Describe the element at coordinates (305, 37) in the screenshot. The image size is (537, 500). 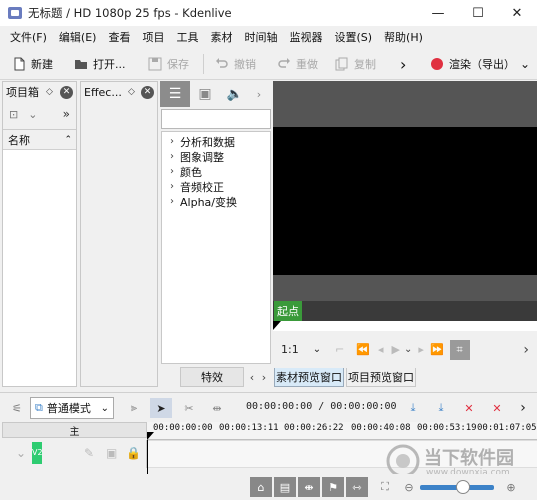
I see `menu-monitor: 监视器` at that location.